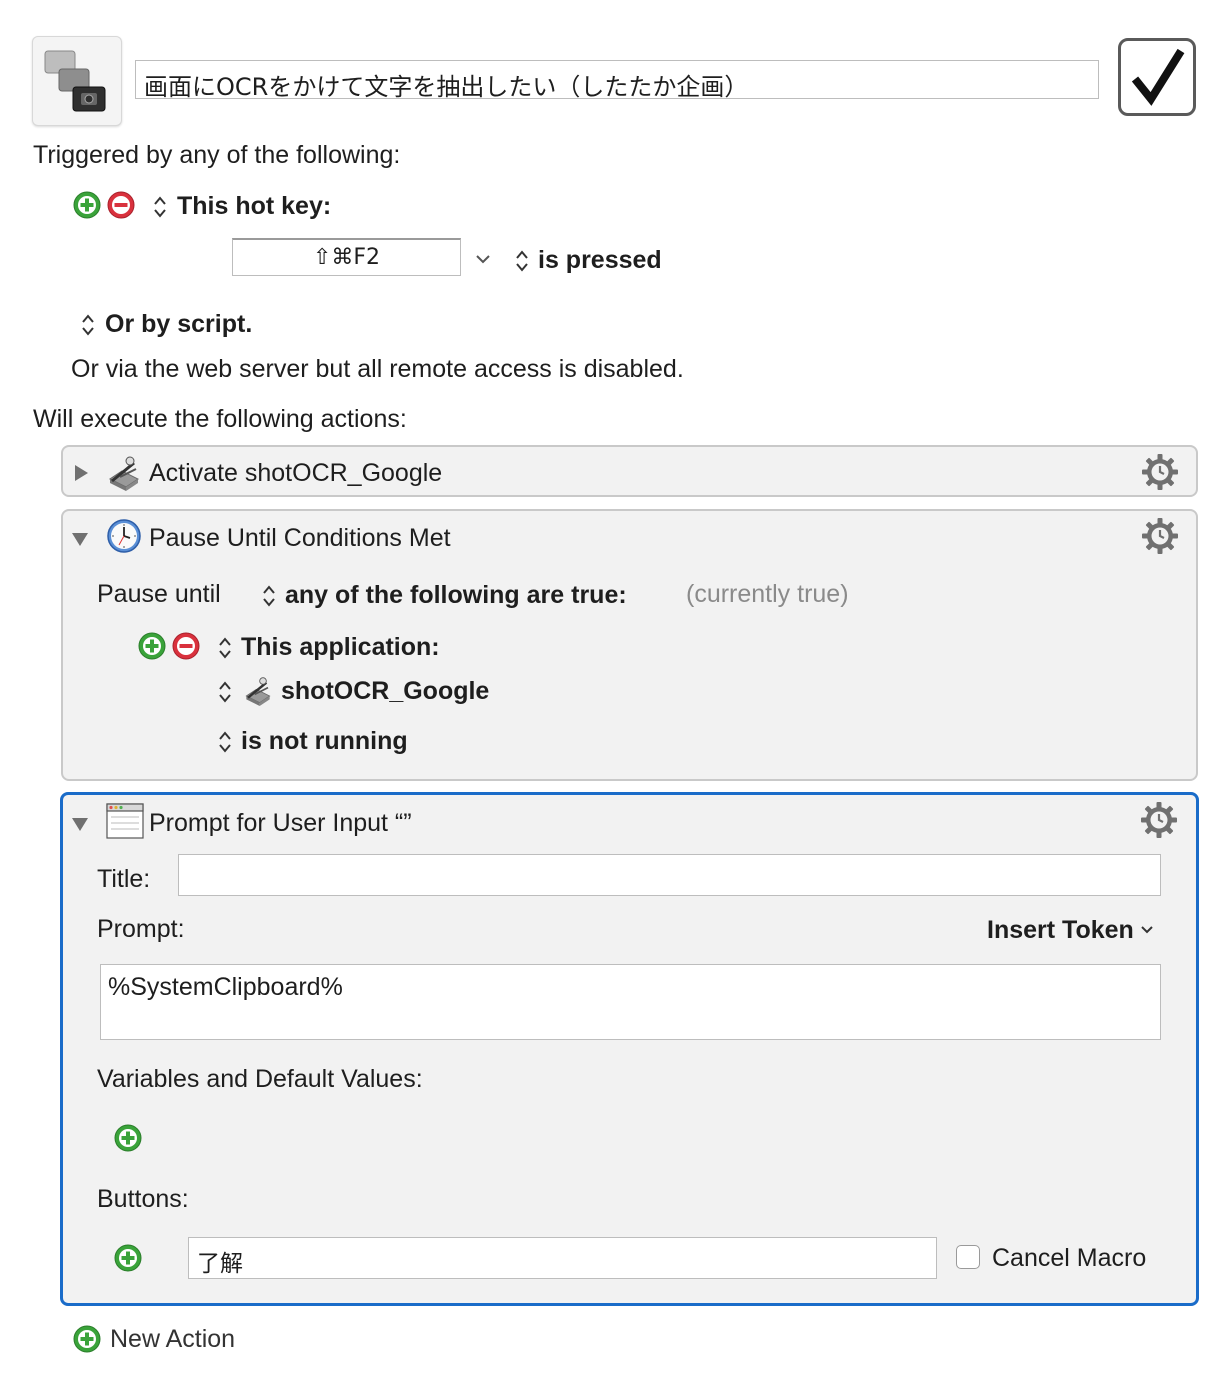 Image resolution: width=1228 pixels, height=1398 pixels. Describe the element at coordinates (630, 1002) in the screenshot. I see `prompt-textarea: %SystemClipboard%` at that location.